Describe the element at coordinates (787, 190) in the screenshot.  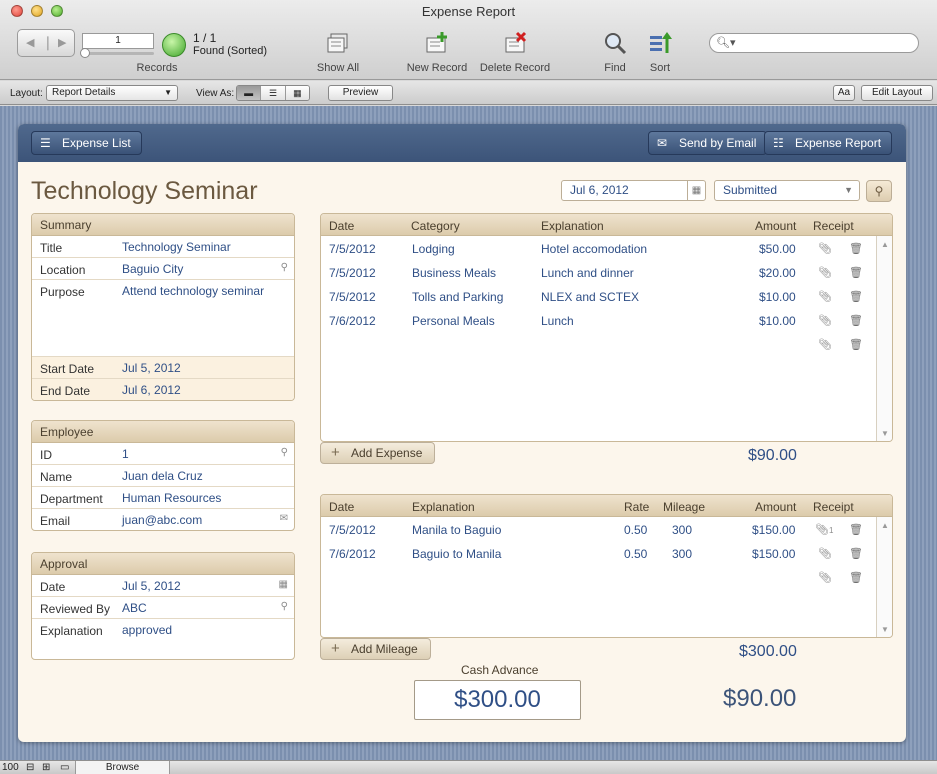
I see `status-select: Submitted ▼` at that location.